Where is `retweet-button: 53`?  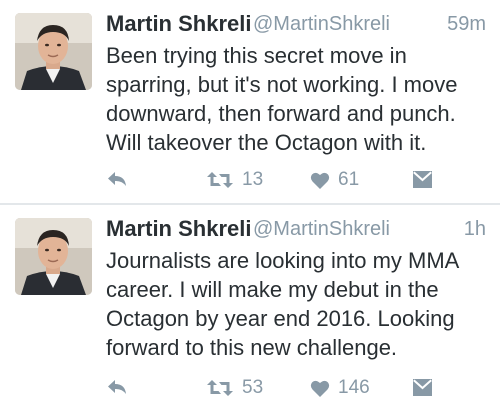 retweet-button: 53 is located at coordinates (234, 388).